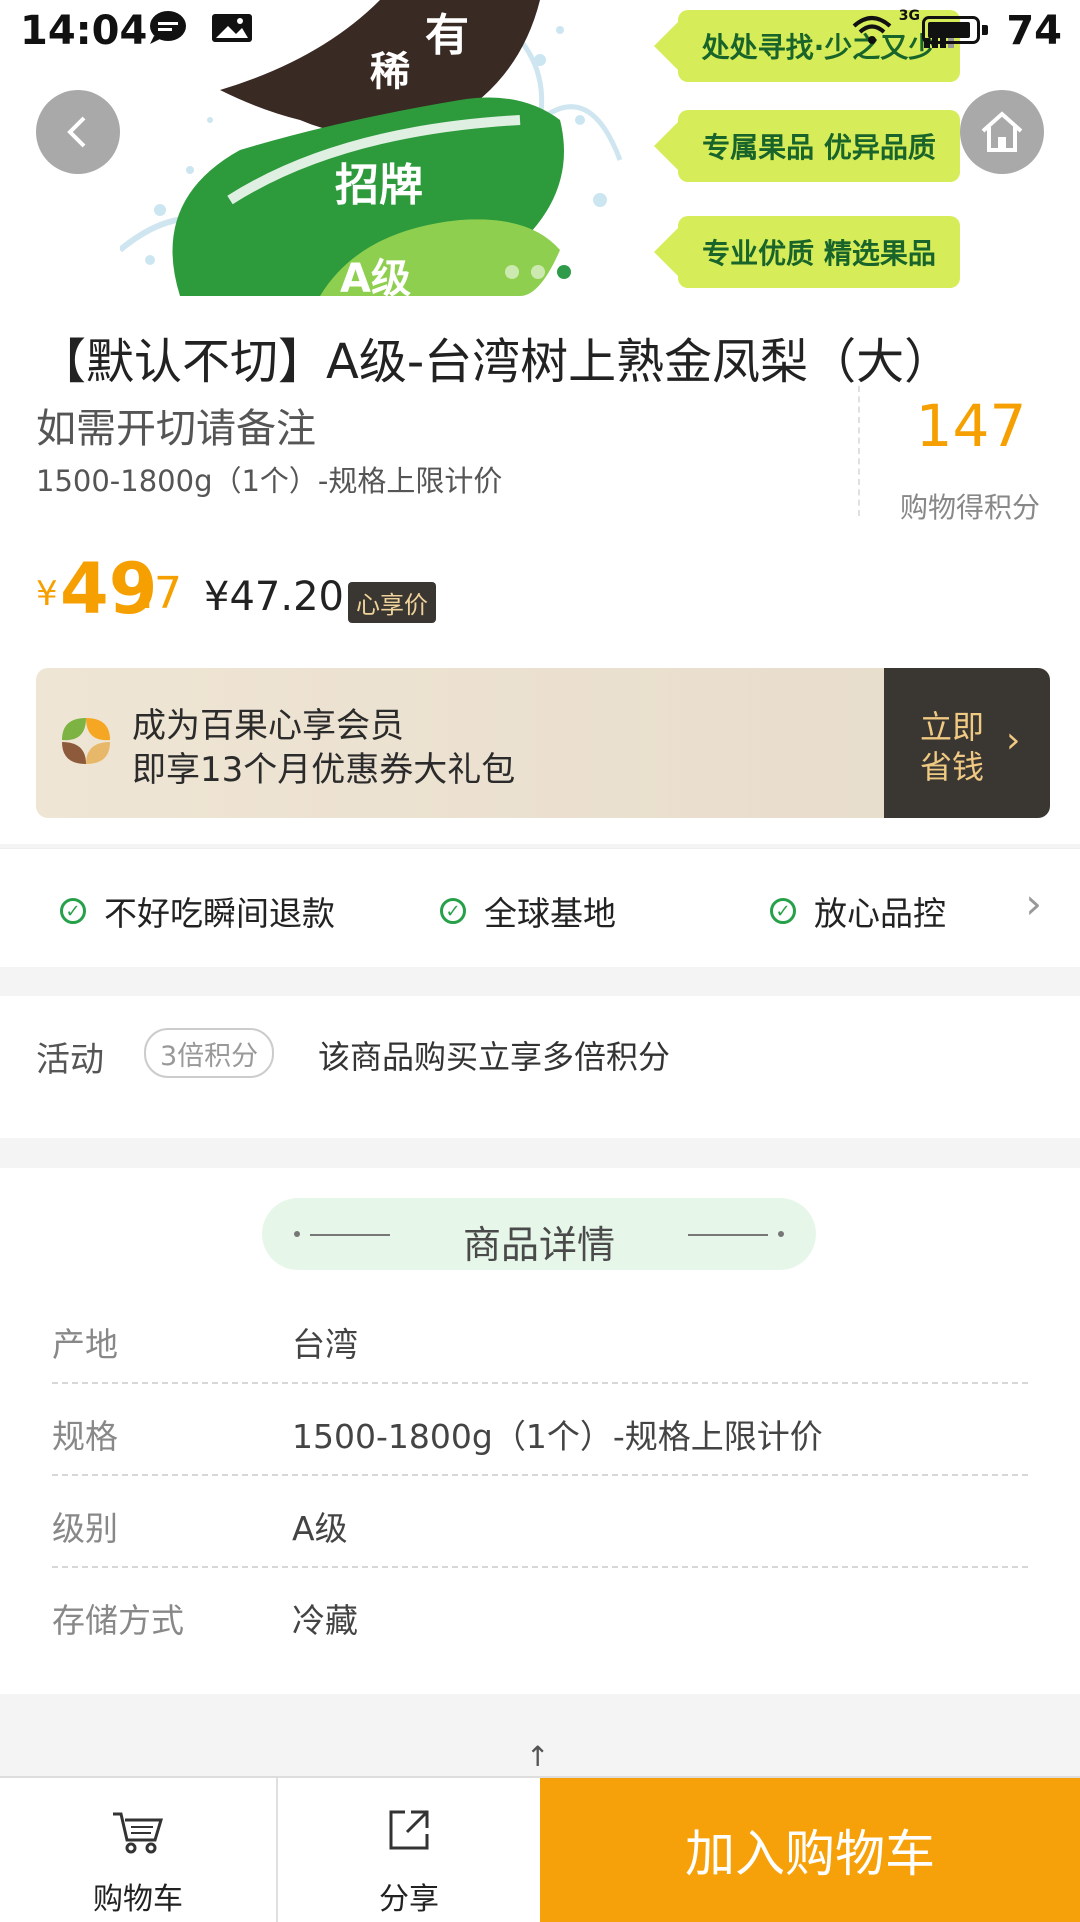 The height and width of the screenshot is (1922, 1080). What do you see at coordinates (550, 913) in the screenshot?
I see `guarantee-label: 全球基地` at bounding box center [550, 913].